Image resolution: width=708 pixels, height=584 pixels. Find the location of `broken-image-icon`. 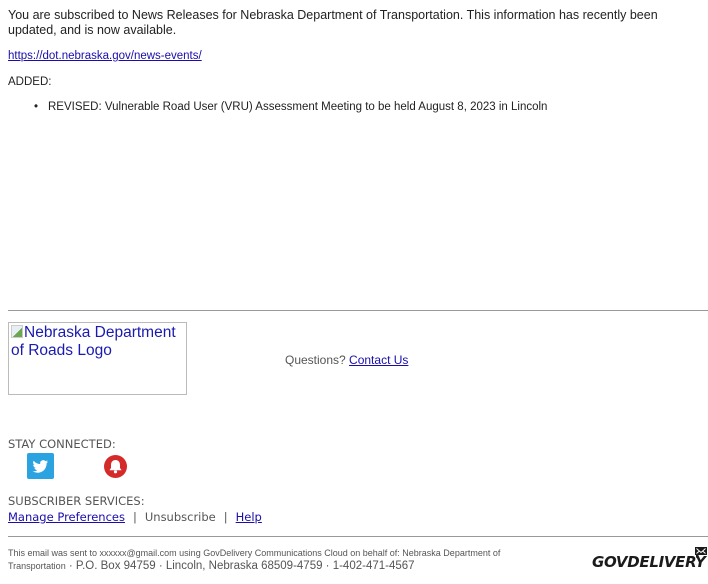

broken-image-icon is located at coordinates (17, 331).